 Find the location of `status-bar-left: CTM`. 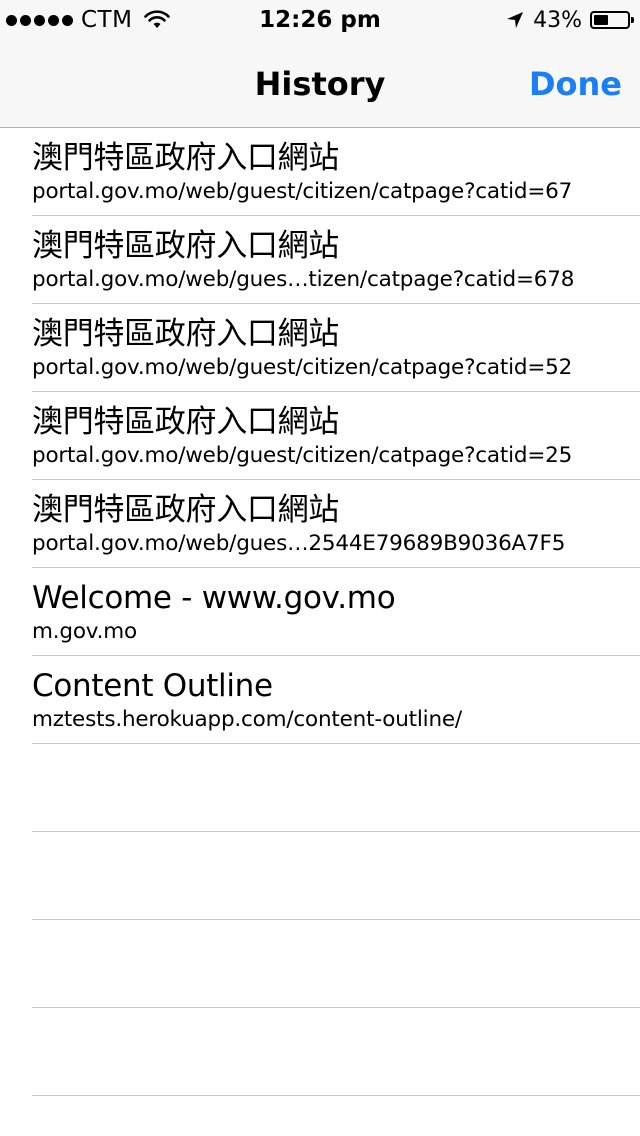

status-bar-left: CTM is located at coordinates (85, 20).